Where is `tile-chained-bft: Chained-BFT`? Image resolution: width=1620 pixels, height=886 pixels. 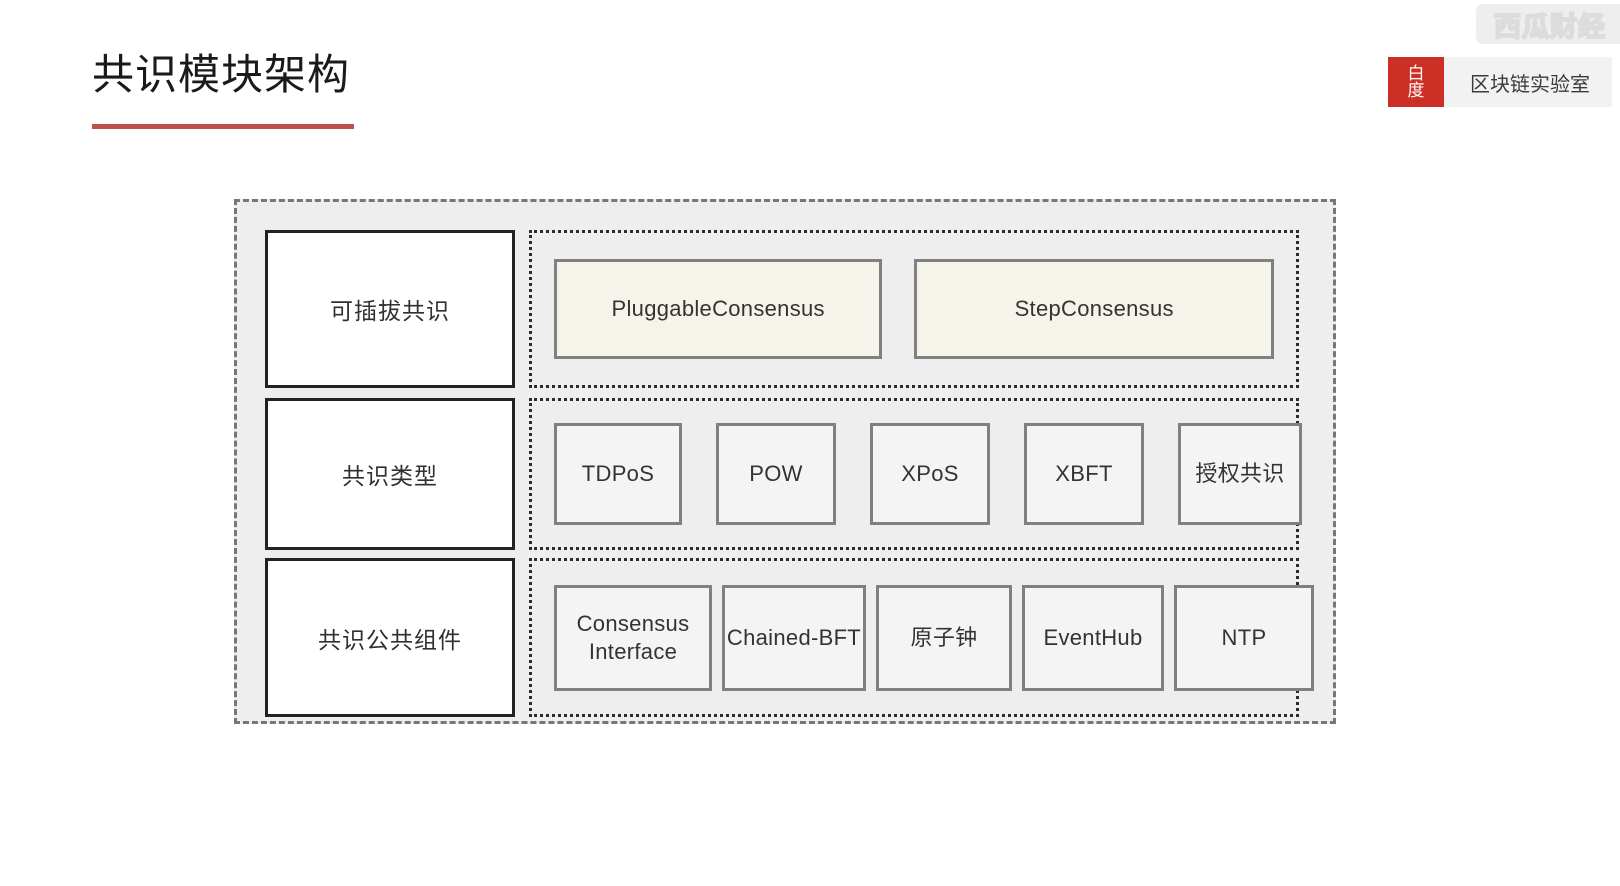 tile-chained-bft: Chained-BFT is located at coordinates (794, 637).